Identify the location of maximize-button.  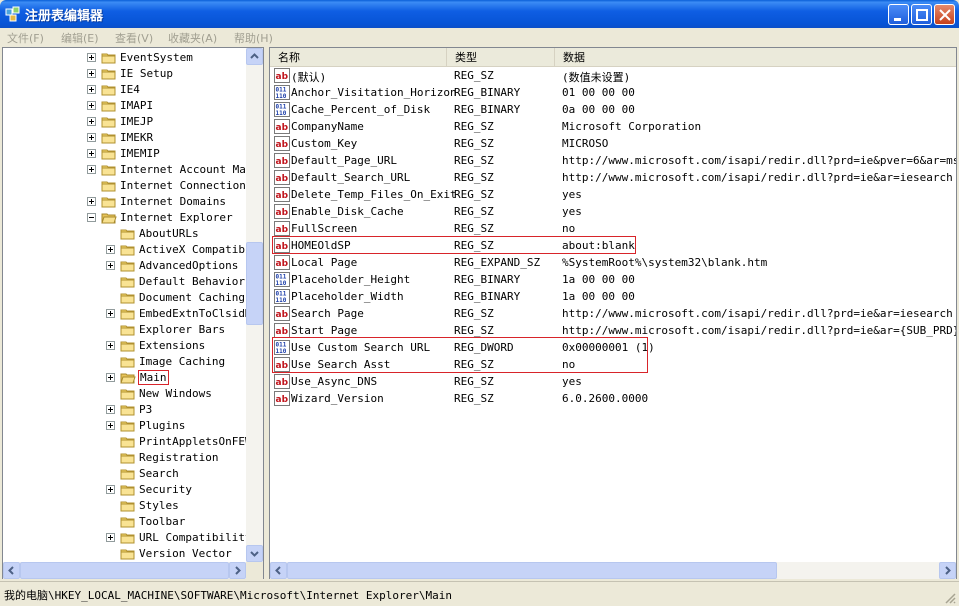
(921, 14).